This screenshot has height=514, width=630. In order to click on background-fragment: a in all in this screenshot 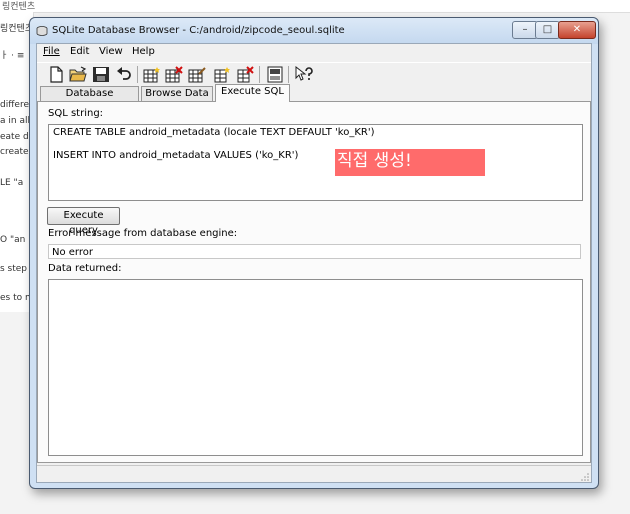, I will do `click(15, 121)`.